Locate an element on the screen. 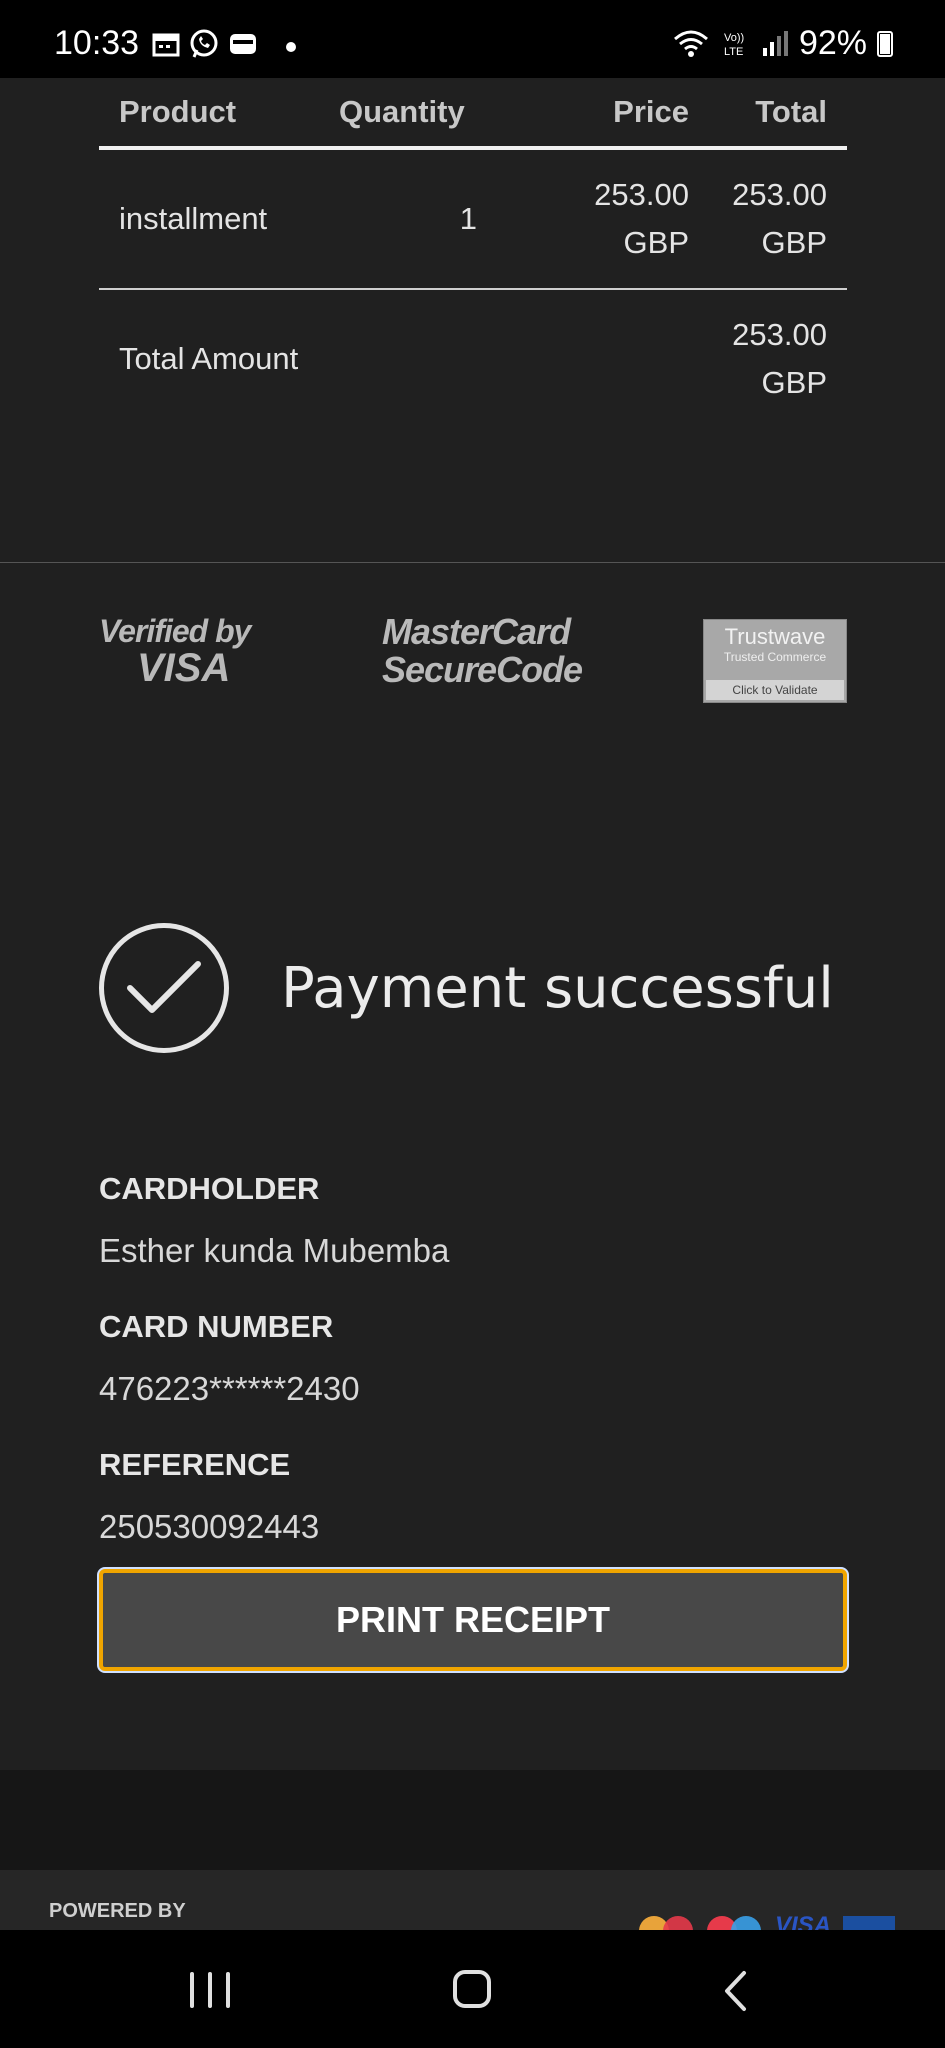  header-total: Total is located at coordinates (778, 114).